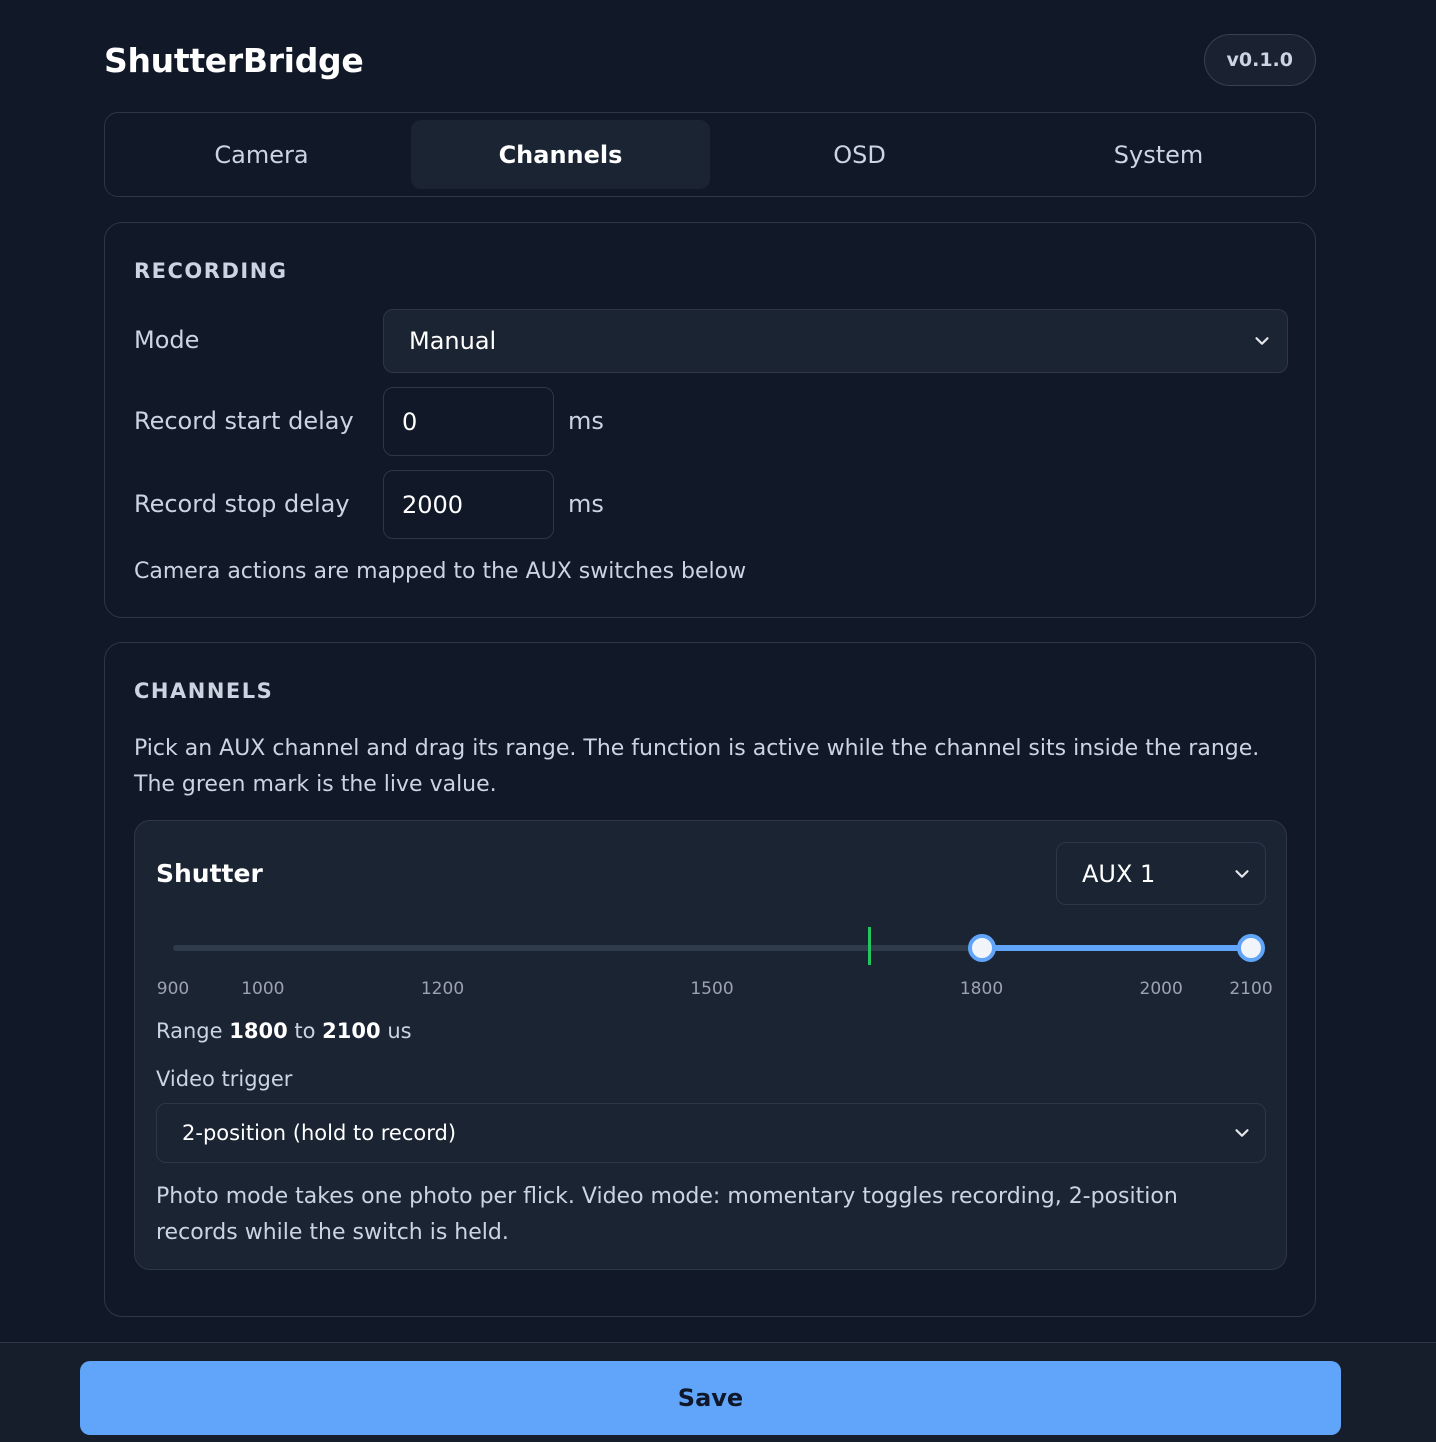  I want to click on range-low-handle, so click(981, 948).